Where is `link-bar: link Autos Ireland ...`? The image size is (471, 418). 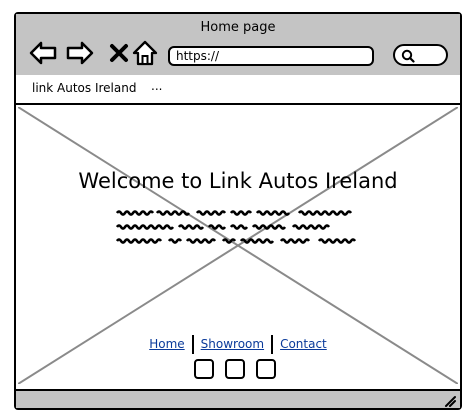
link-bar: link Autos Ireland ... is located at coordinates (238, 90).